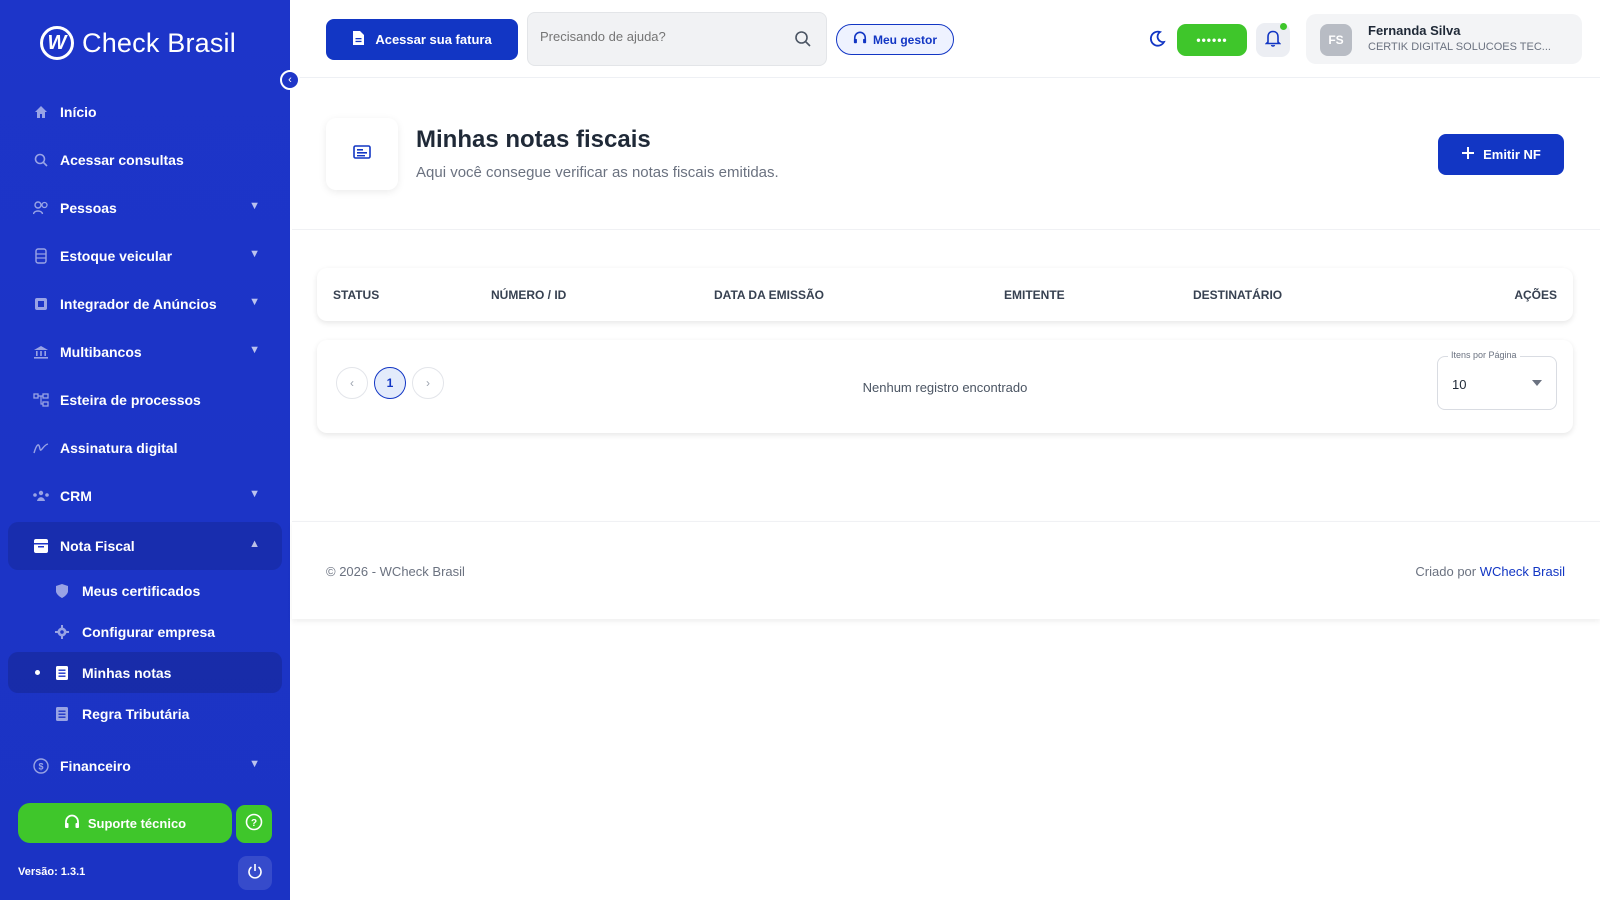  Describe the element at coordinates (136, 713) in the screenshot. I see `sidebar-subitem-label: Regra Tributária` at that location.